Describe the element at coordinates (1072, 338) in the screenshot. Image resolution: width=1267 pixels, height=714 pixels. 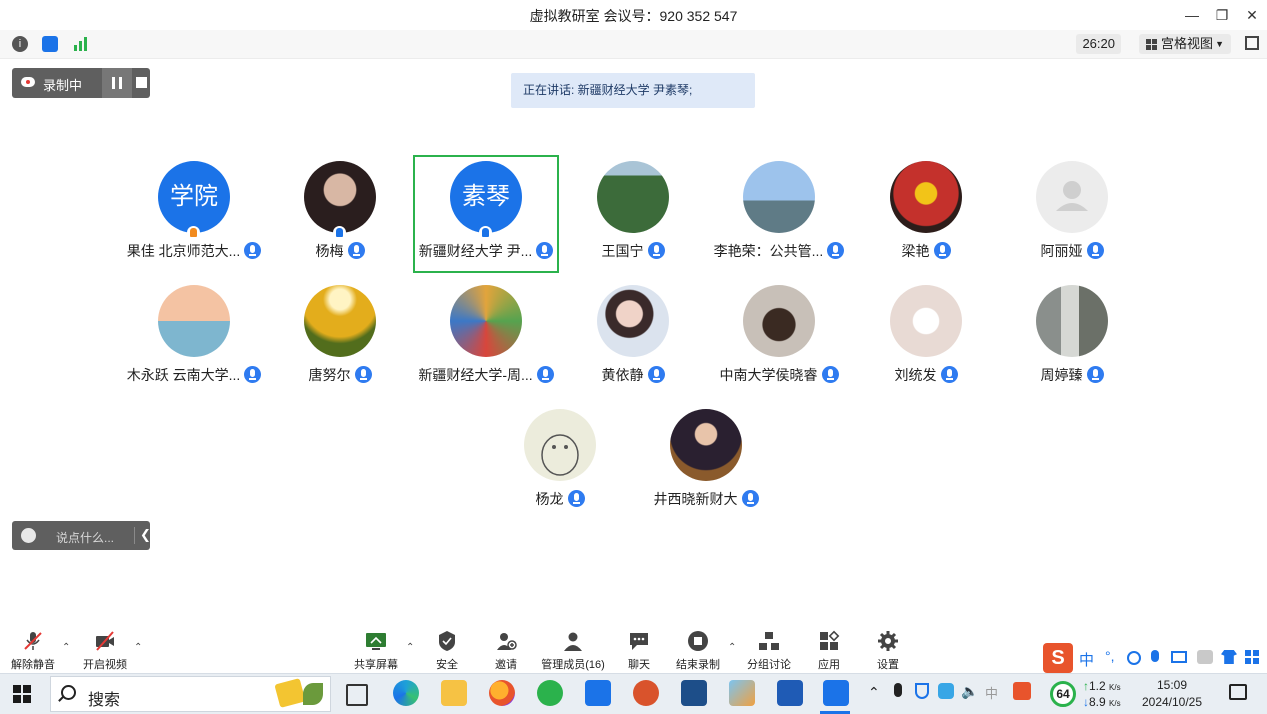
I see `participant-tile: 周婷臻` at that location.